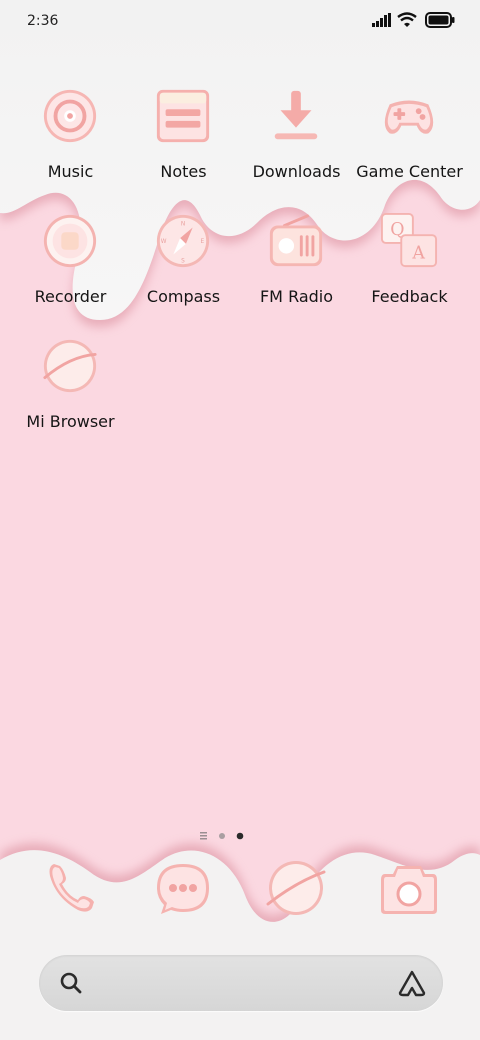 Image resolution: width=480 pixels, height=1040 pixels. I want to click on download-icon, so click(296, 115).